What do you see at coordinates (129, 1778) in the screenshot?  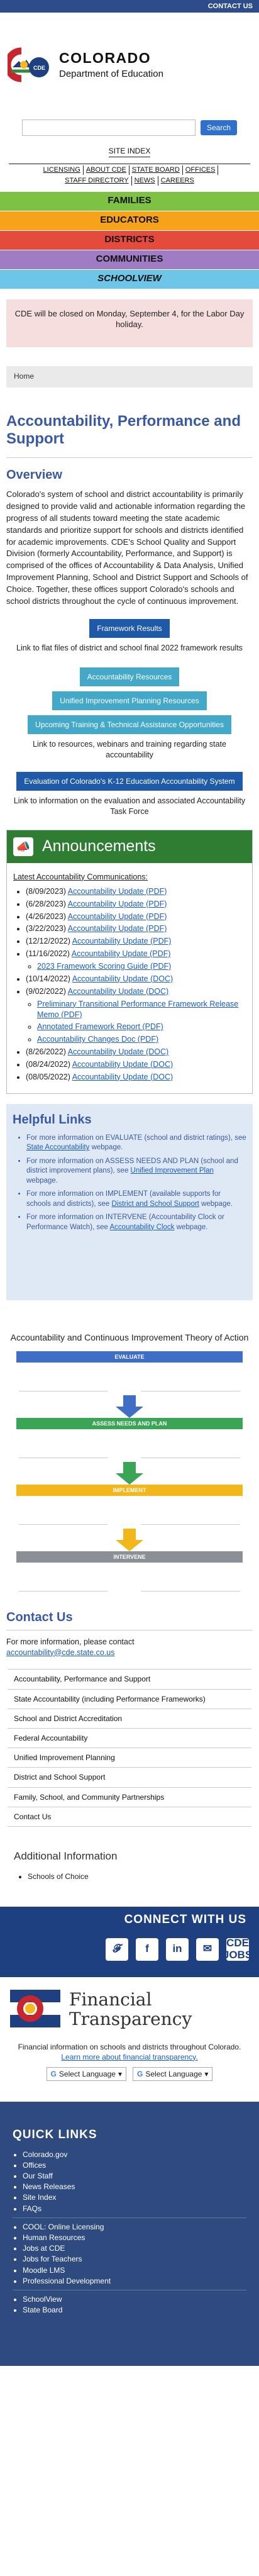 I see `section-link: District and School Support` at bounding box center [129, 1778].